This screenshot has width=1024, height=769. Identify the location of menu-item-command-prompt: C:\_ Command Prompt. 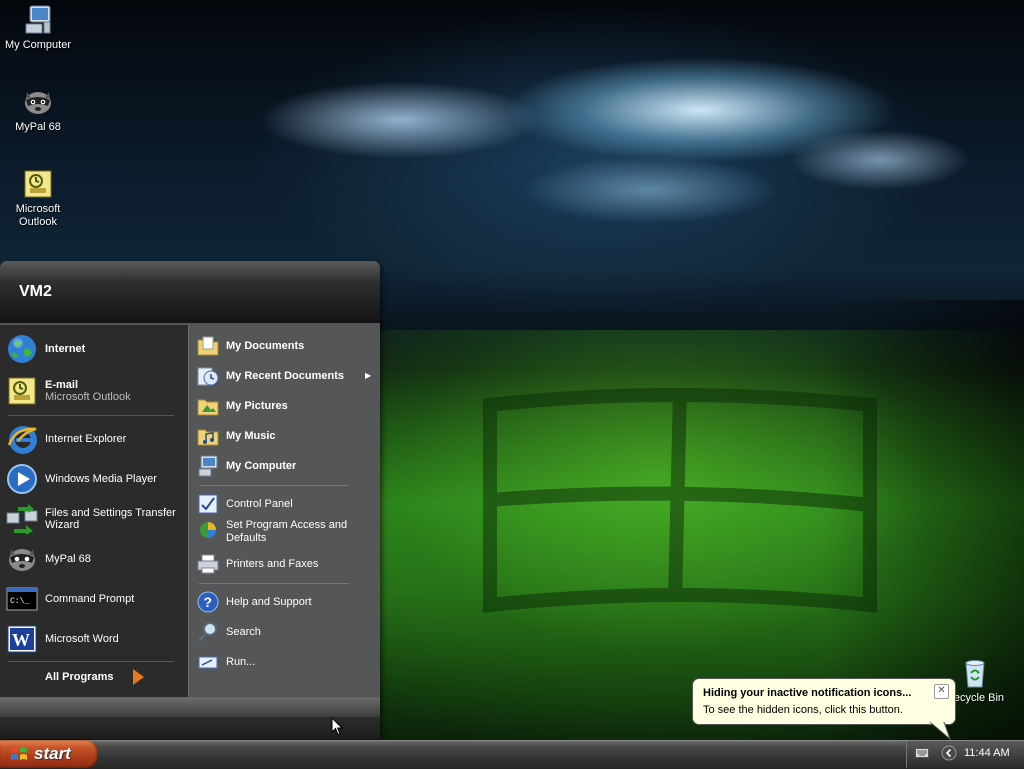
(95, 599).